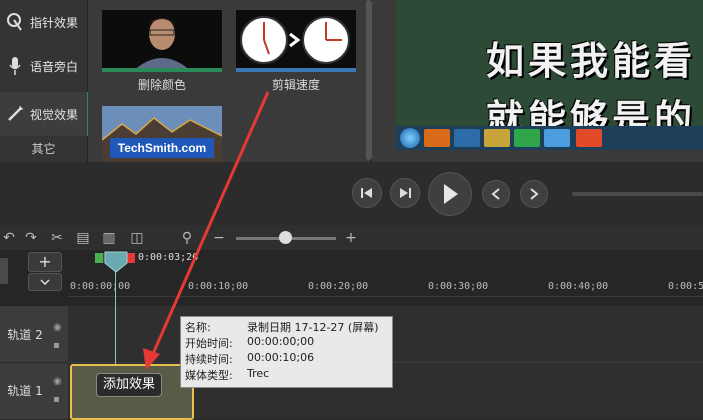 The width and height of the screenshot is (703, 420). I want to click on tooltip-value: 00:00:00;00, so click(281, 341).